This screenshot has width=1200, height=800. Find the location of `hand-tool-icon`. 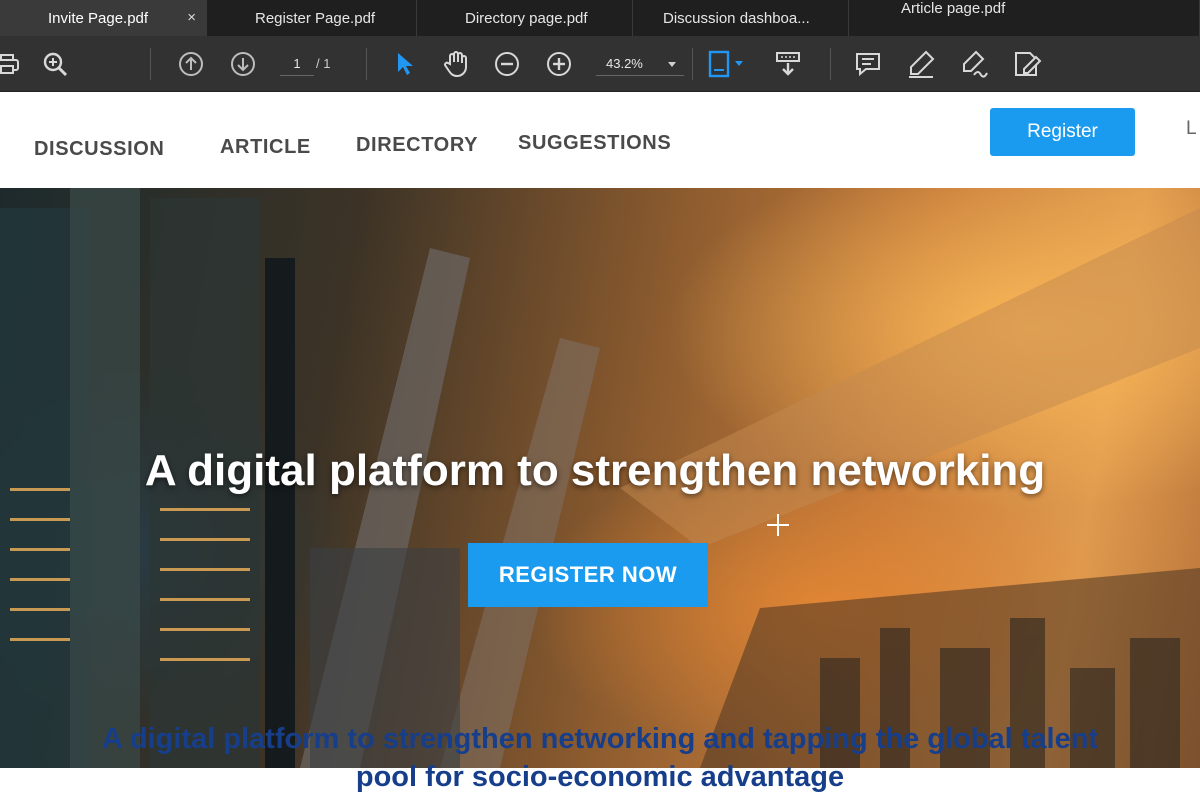

hand-tool-icon is located at coordinates (456, 64).